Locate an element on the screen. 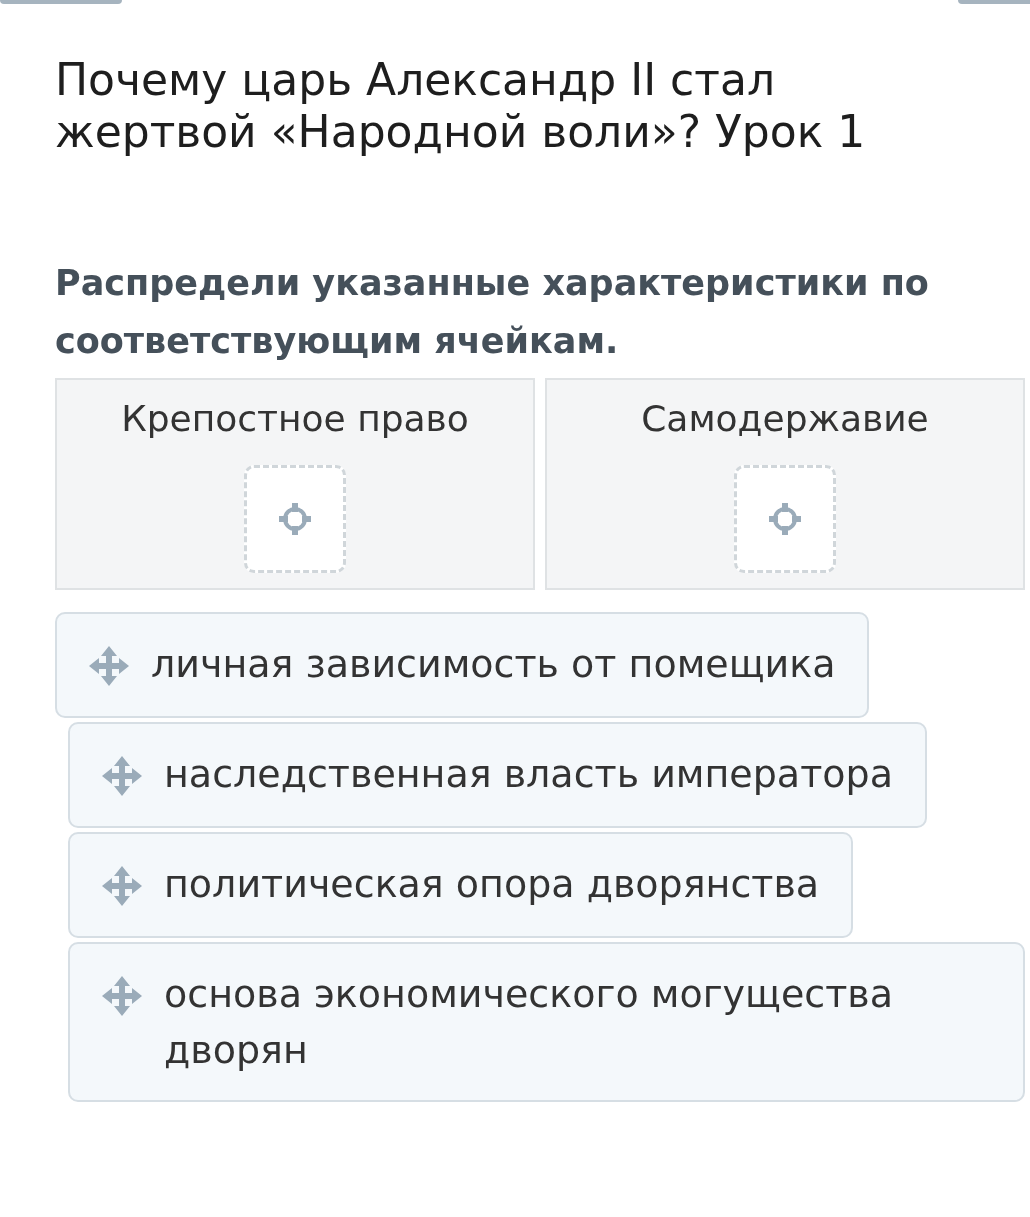  draggable-card: личная зависимость от помещика is located at coordinates (462, 665).